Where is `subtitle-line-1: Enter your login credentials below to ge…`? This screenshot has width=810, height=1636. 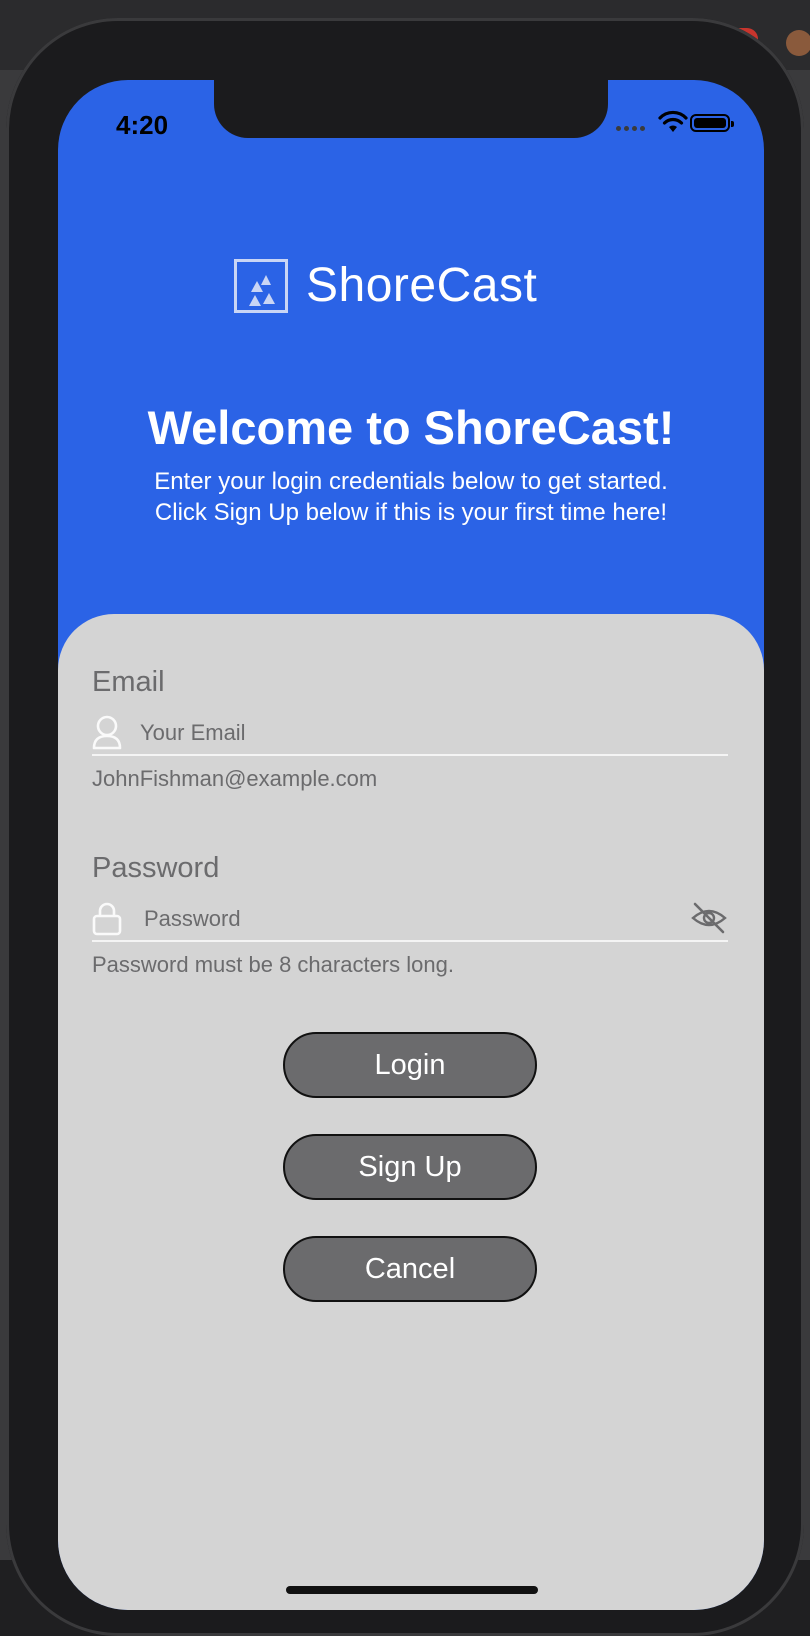 subtitle-line-1: Enter your login credentials below to ge… is located at coordinates (411, 481).